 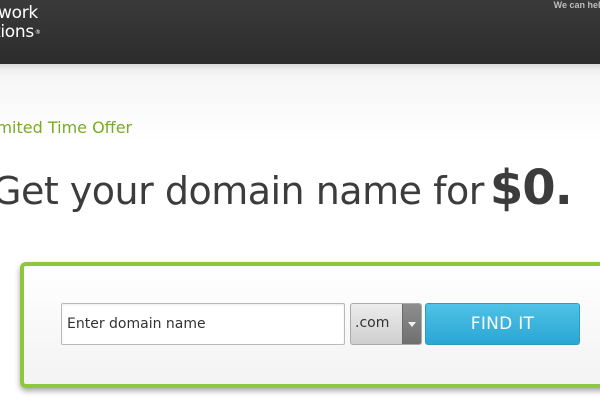 I want to click on tld-selected-value: .com, so click(x=372, y=323).